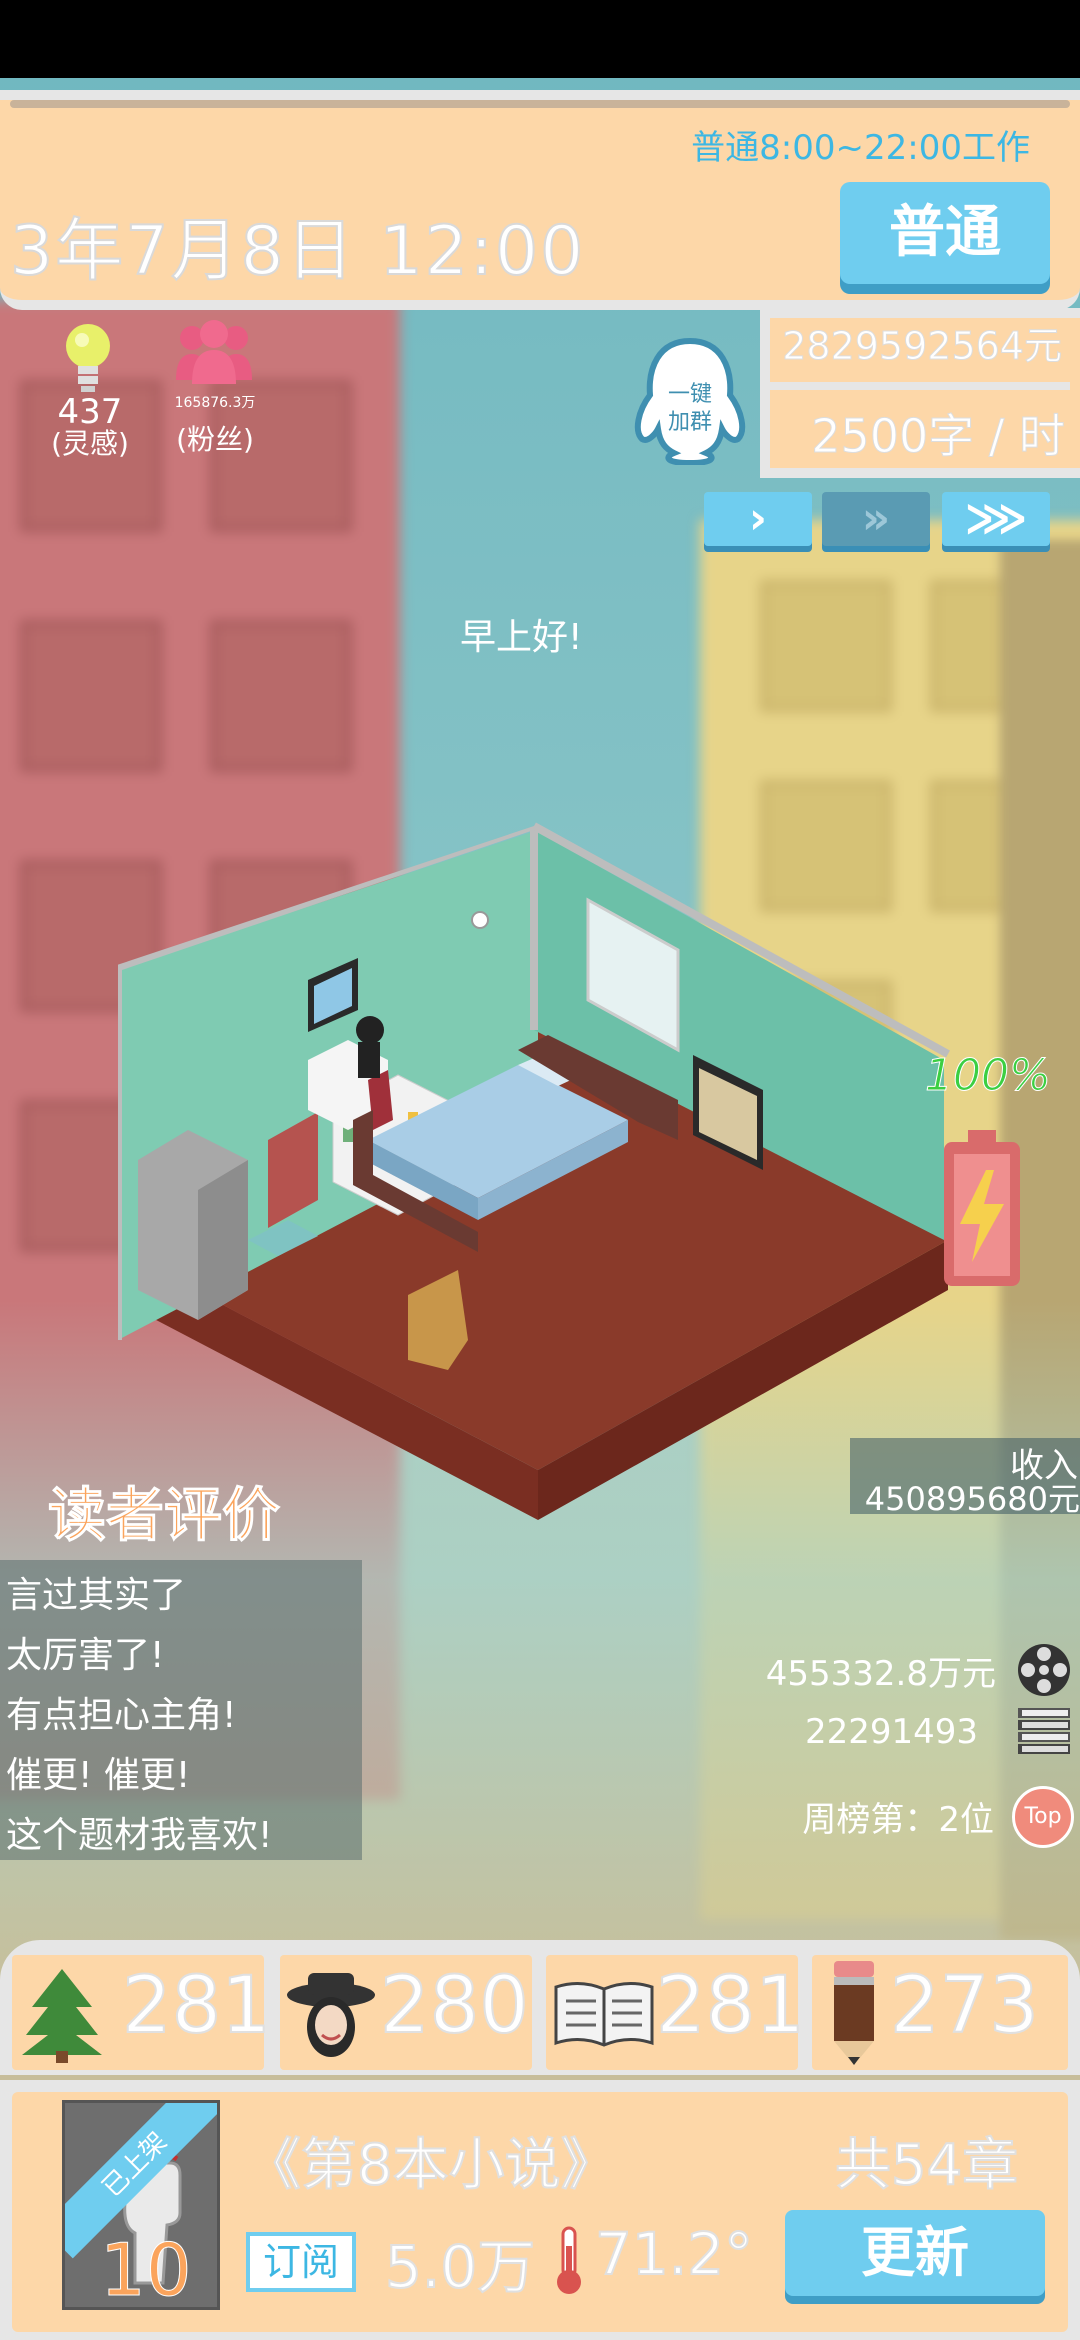 The height and width of the screenshot is (2340, 1080). What do you see at coordinates (922, 346) in the screenshot?
I see `money-display: 2829592564元` at bounding box center [922, 346].